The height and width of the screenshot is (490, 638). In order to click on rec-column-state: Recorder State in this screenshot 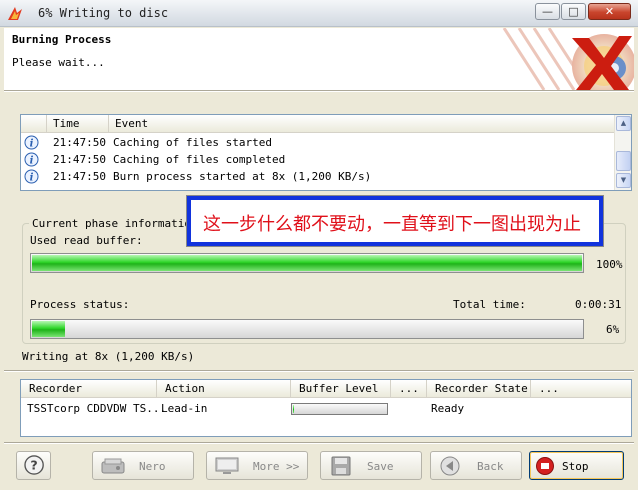, I will do `click(479, 389)`.